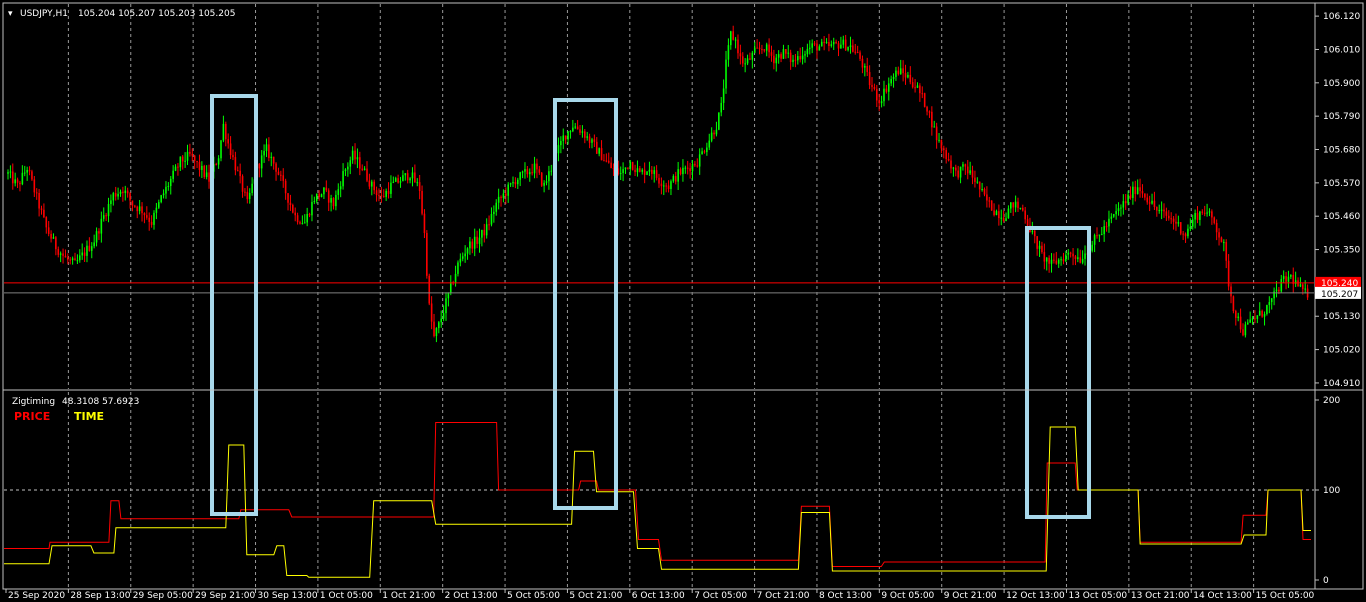  What do you see at coordinates (100, 402) in the screenshot?
I see `indicator-values: 48.3108 57.6923` at bounding box center [100, 402].